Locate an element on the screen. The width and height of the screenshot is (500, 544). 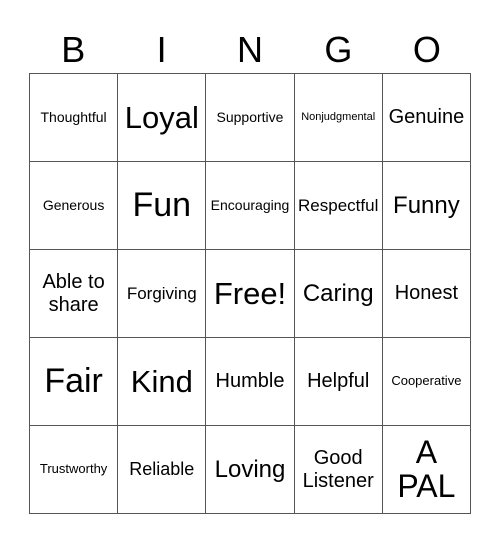
bingo-cell: Nonjudgmental is located at coordinates (338, 118).